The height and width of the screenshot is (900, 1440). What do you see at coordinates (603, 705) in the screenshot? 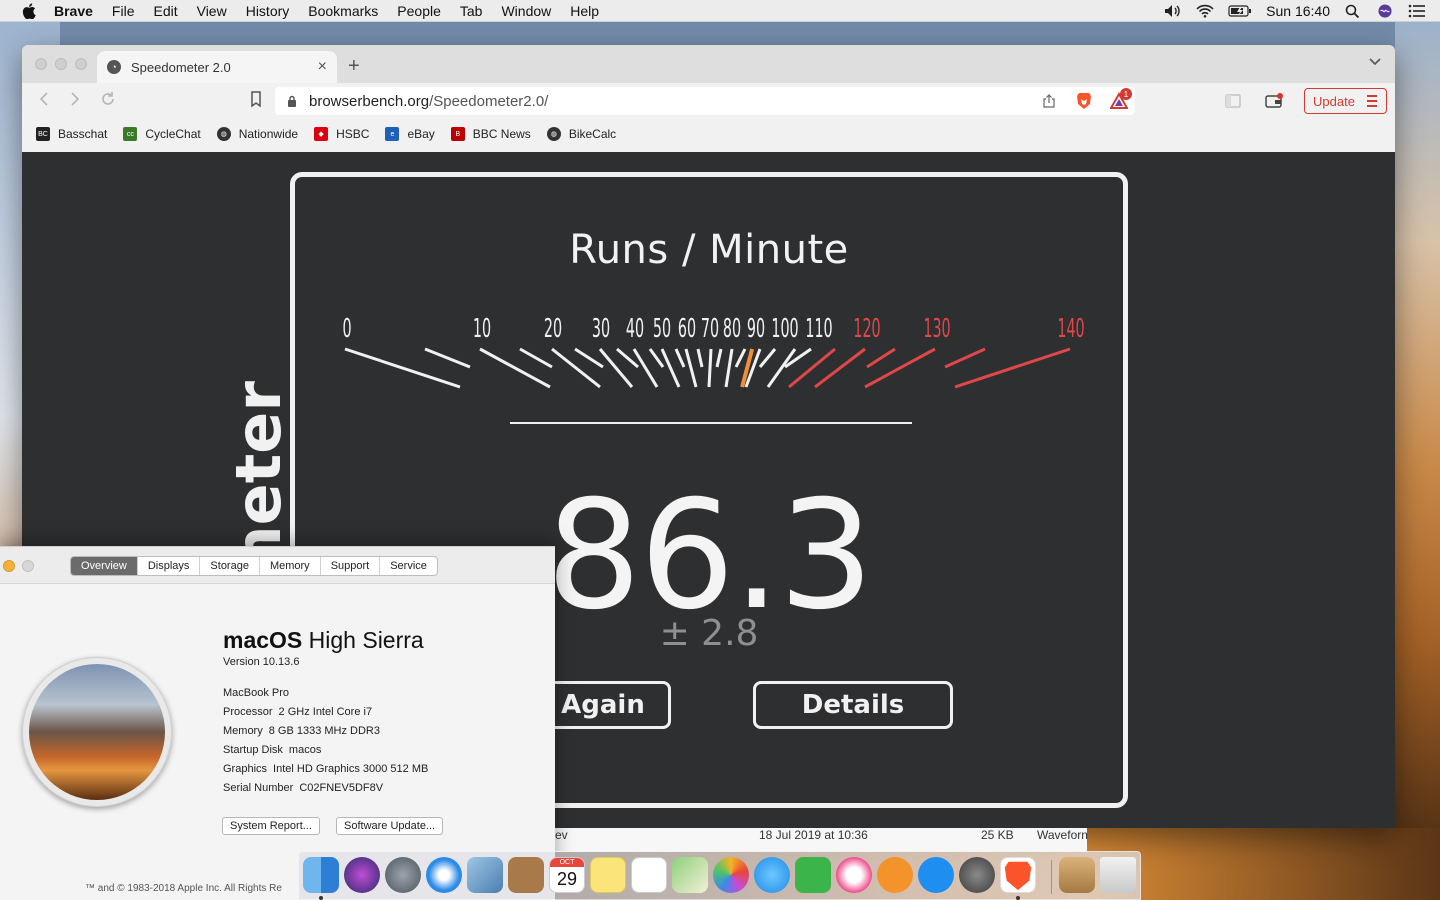
I see `test-again-button: Again` at bounding box center [603, 705].